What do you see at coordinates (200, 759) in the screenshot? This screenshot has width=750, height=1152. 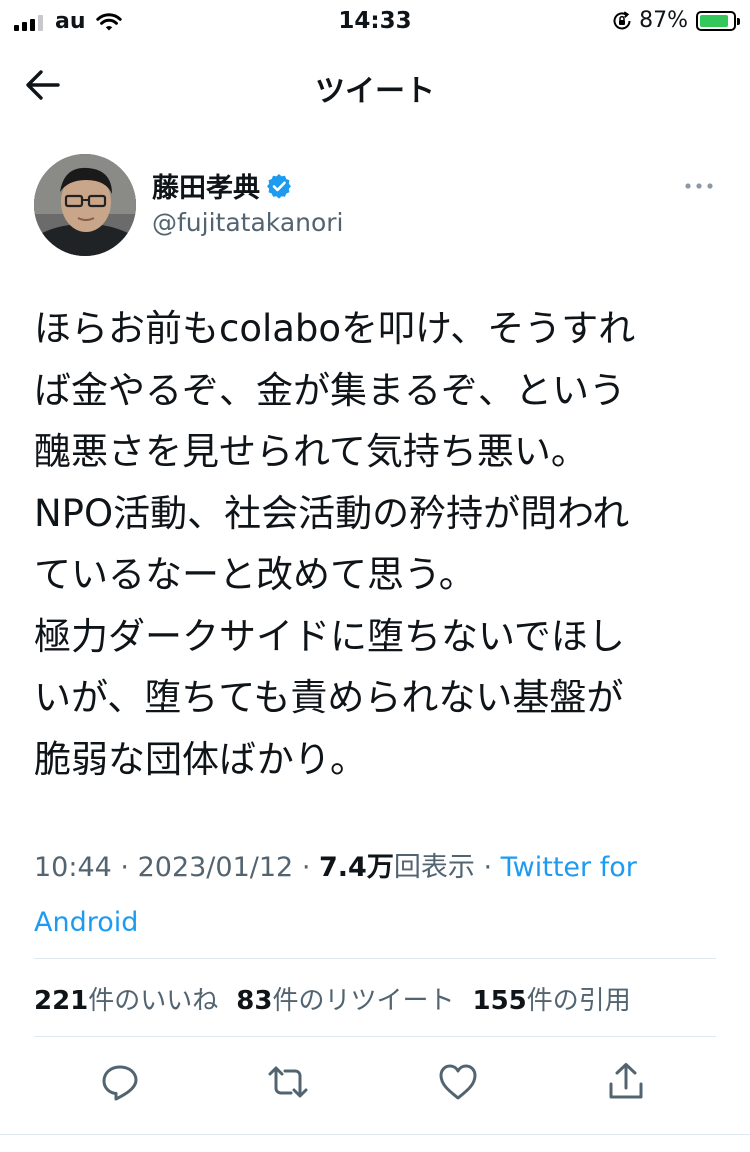 I see `tweet-line: 脆弱な団体ばかり。` at bounding box center [200, 759].